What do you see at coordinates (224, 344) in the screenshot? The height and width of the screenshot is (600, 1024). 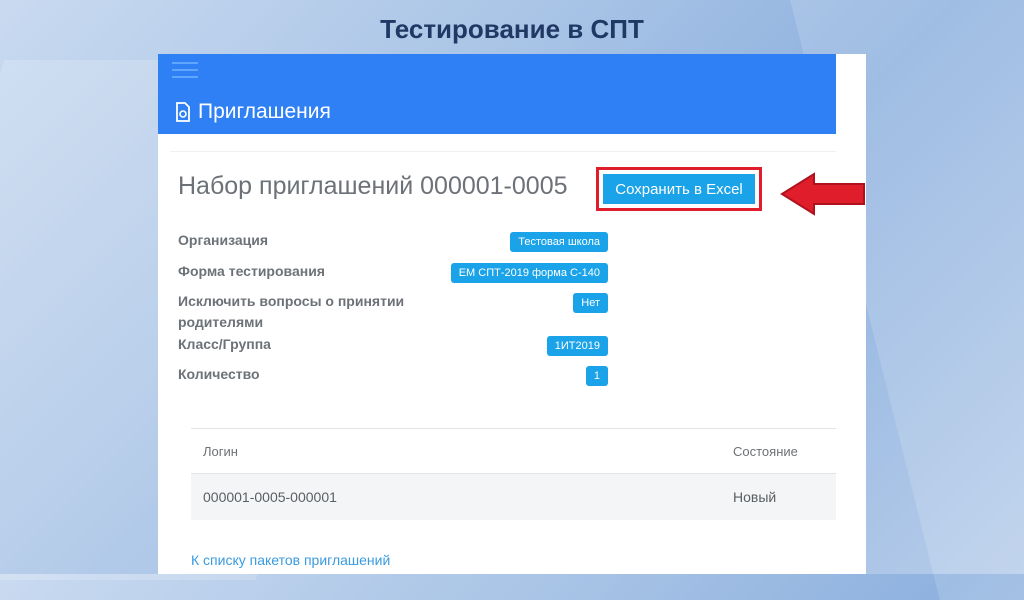 I see `prop-label-class-group: Класс/Группа` at bounding box center [224, 344].